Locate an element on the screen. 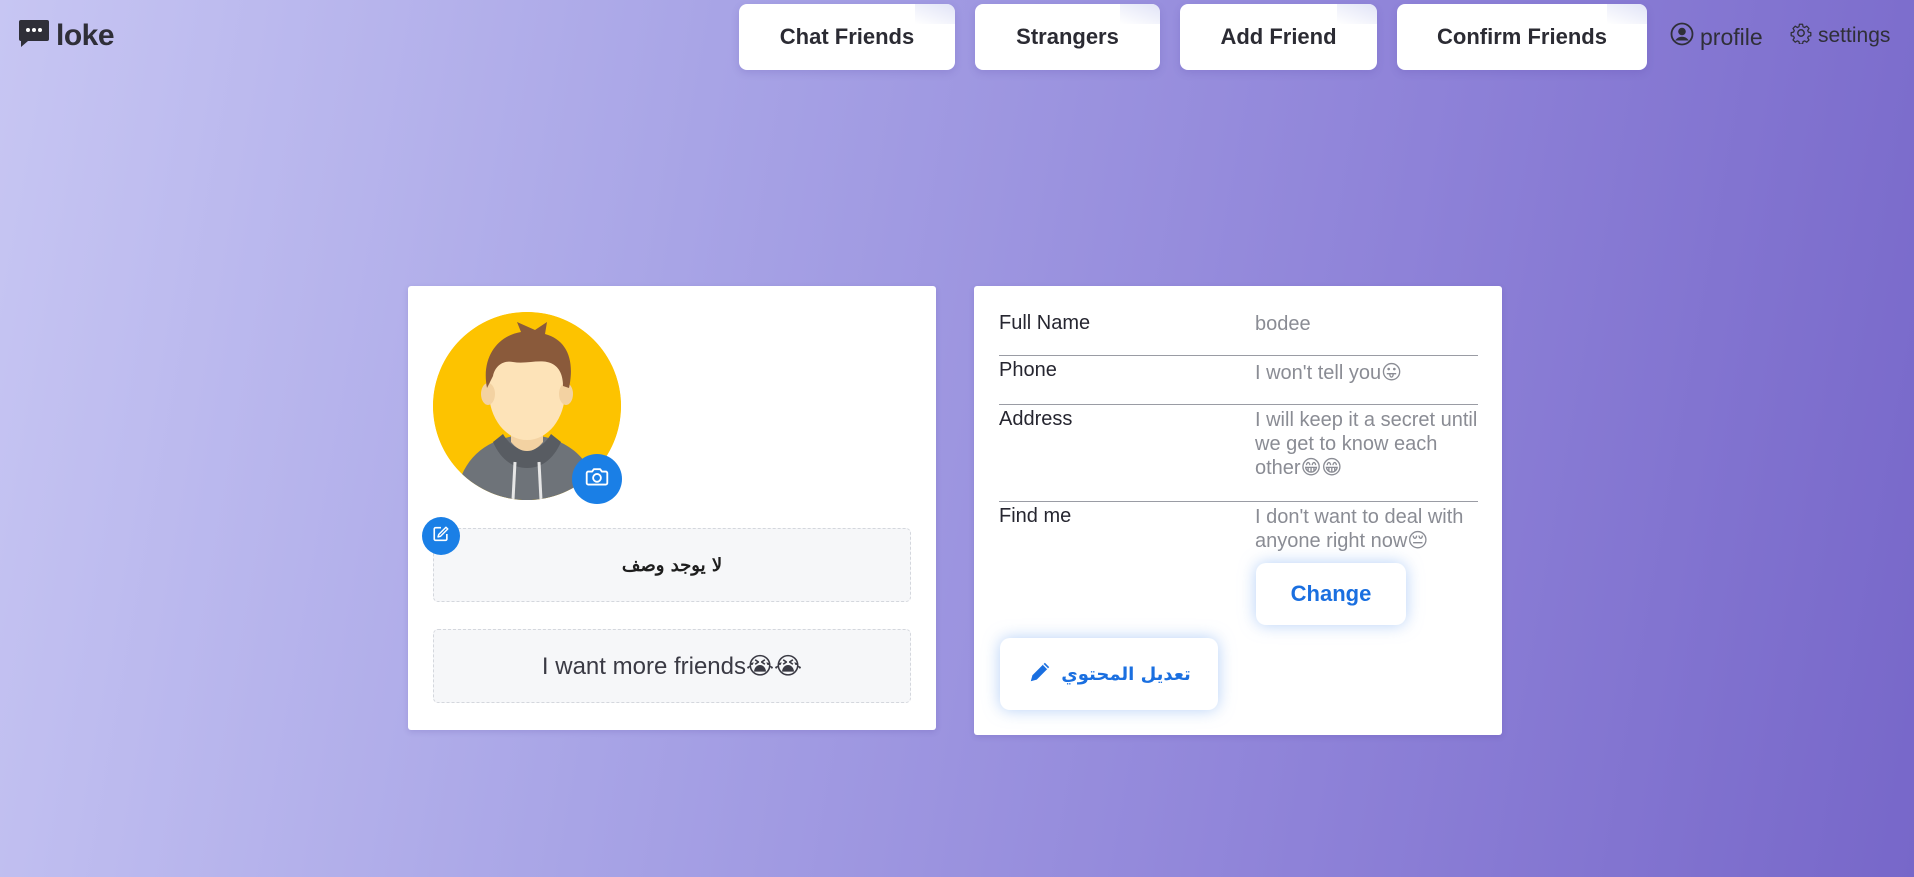  change-button: Change is located at coordinates (1331, 594).